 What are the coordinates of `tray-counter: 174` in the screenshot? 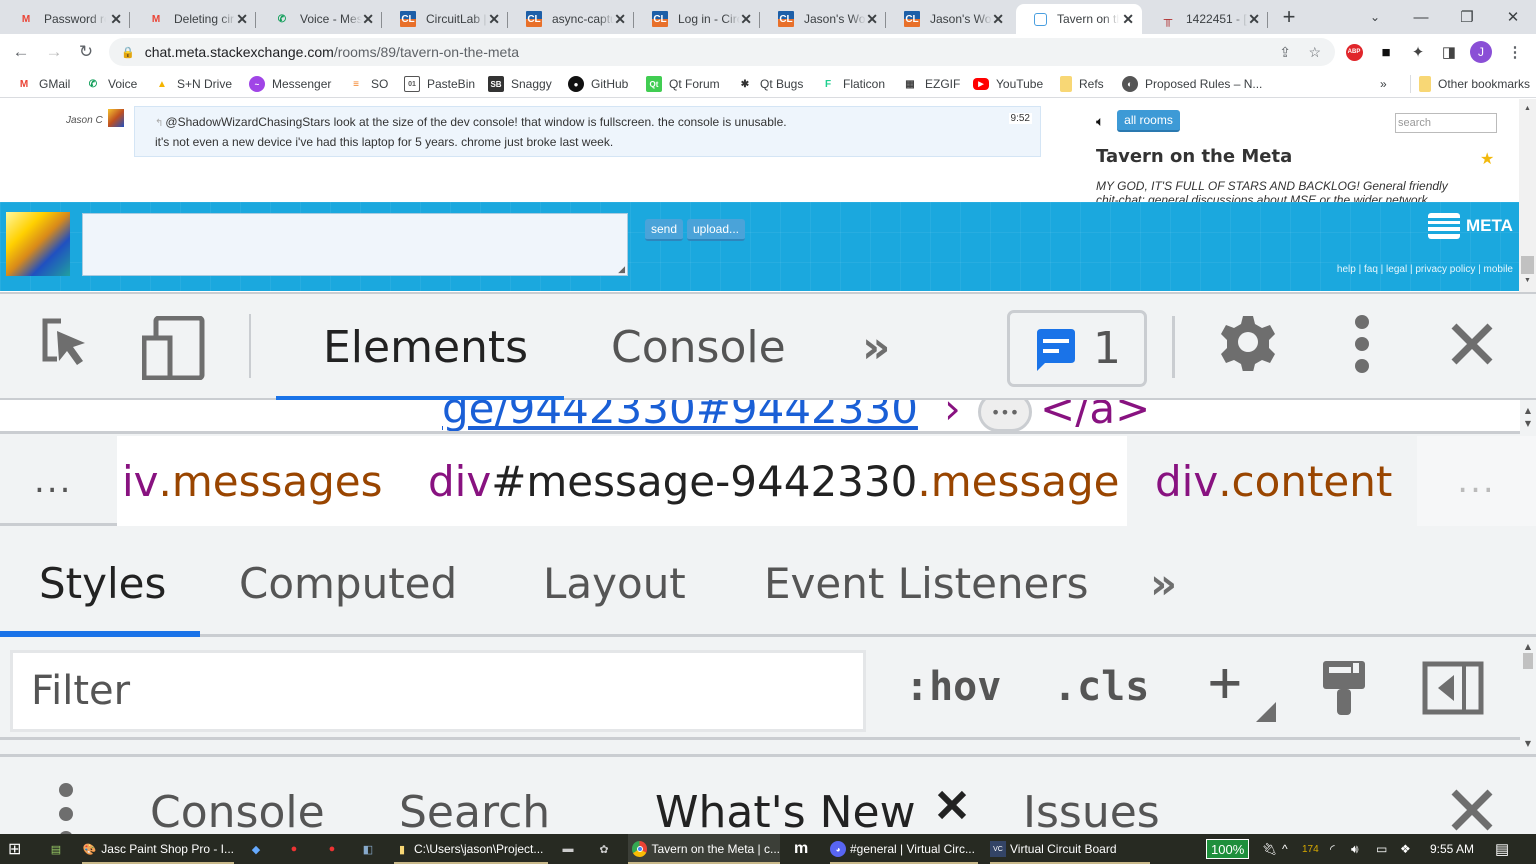 It's located at (1310, 849).